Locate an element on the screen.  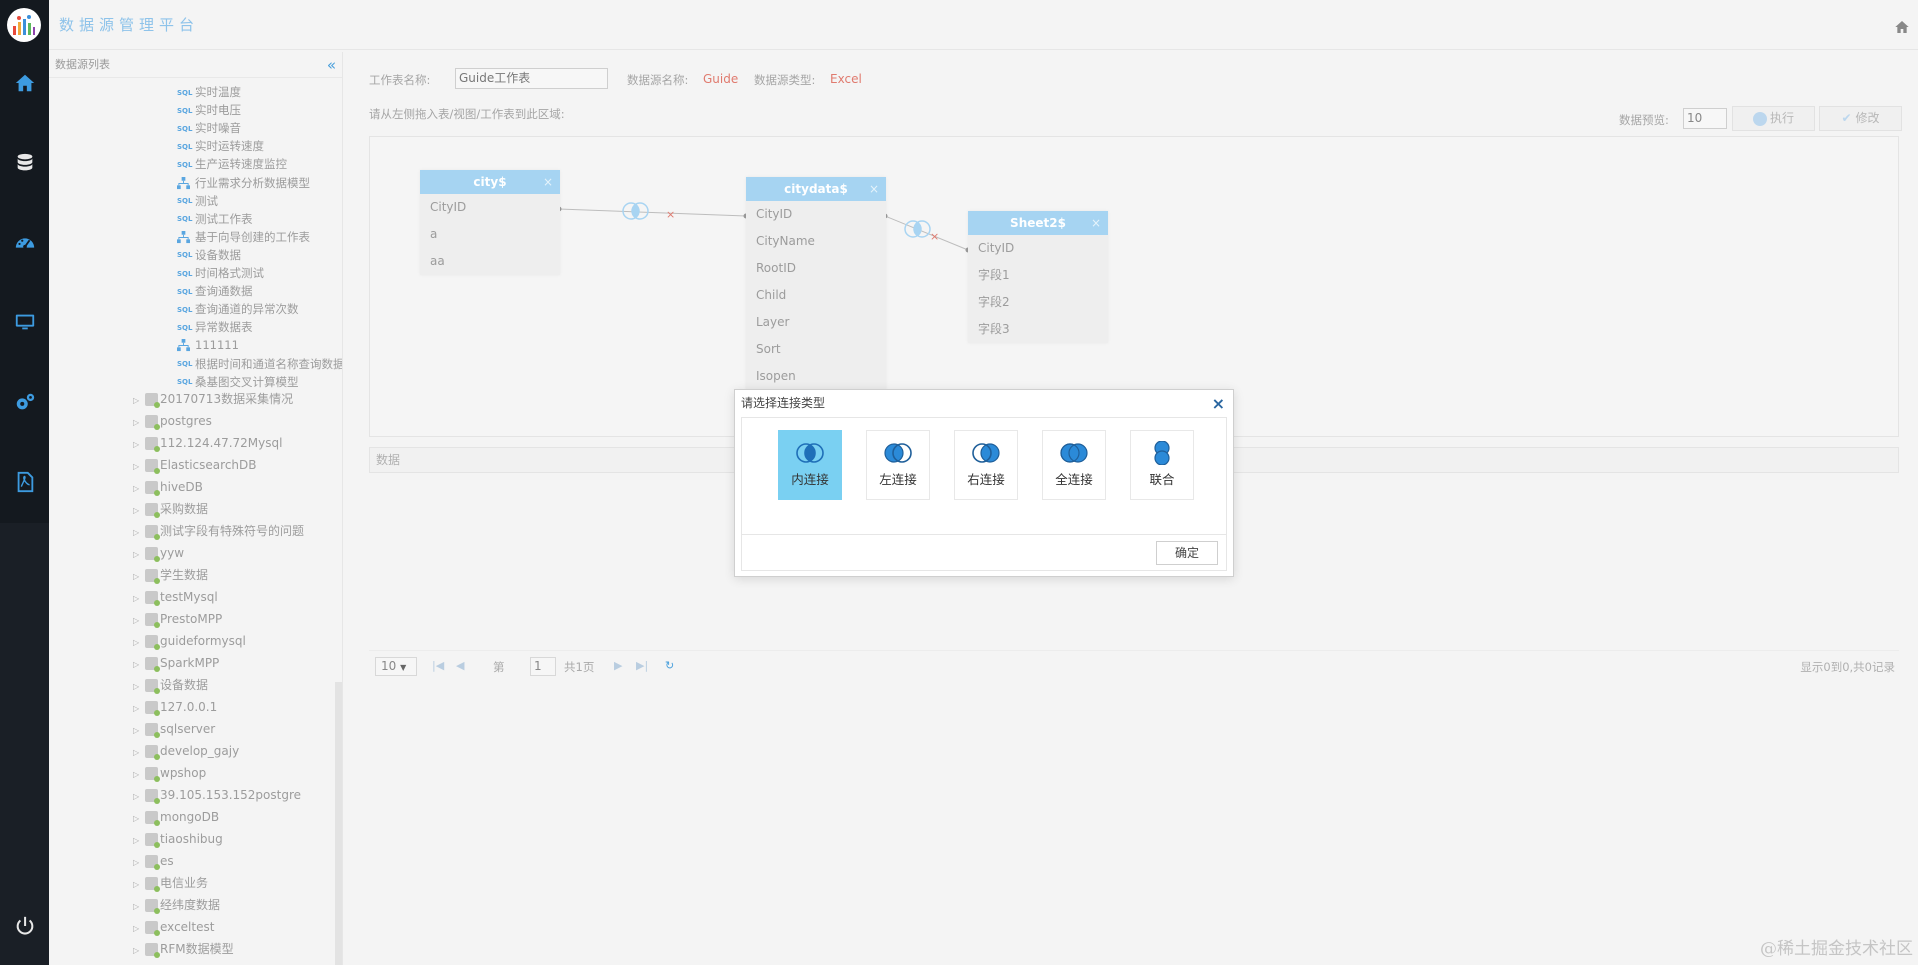
worksheet-item: SQL 实时噪音 is located at coordinates (209, 128).